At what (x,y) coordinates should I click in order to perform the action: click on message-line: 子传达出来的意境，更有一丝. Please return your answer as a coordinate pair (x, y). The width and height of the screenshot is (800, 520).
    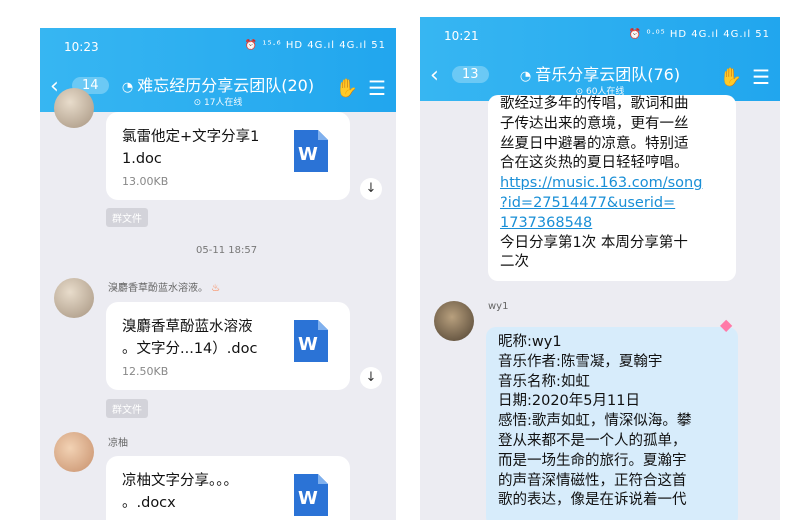
    Looking at the image, I should click on (594, 123).